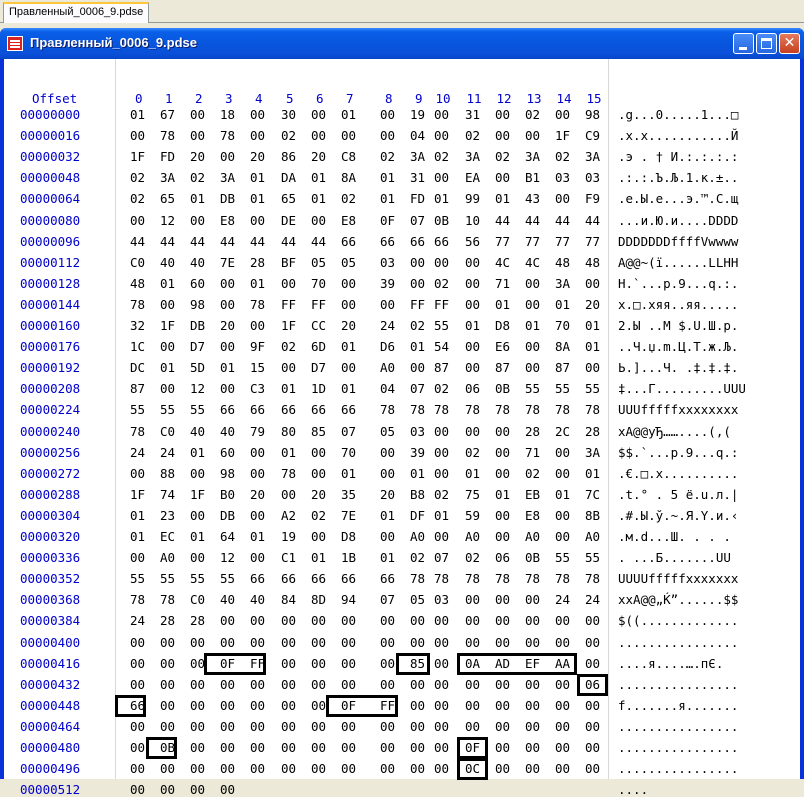  What do you see at coordinates (678, 262) in the screenshot?
I see `ascii-row: A@@~(ї......LLHH` at bounding box center [678, 262].